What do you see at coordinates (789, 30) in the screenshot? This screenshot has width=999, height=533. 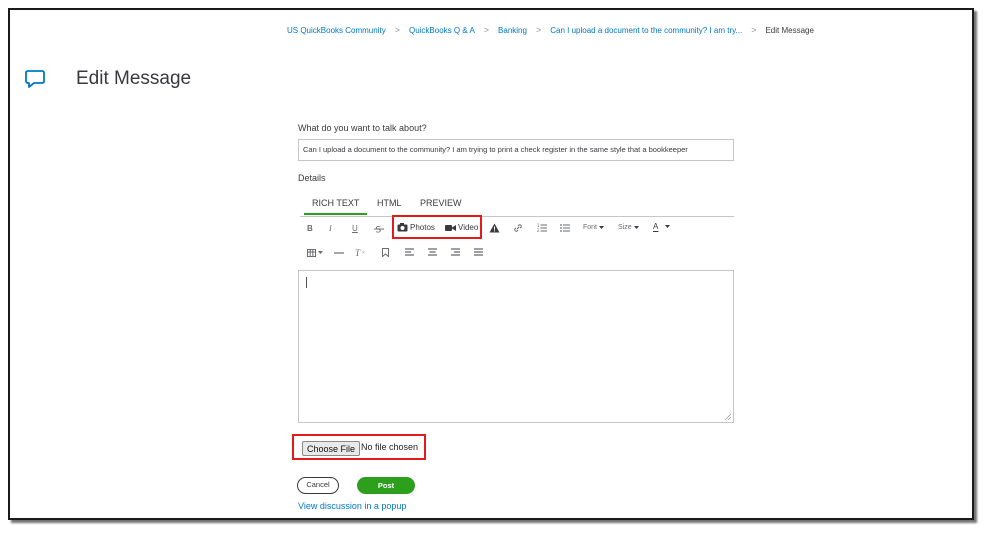 I see `breadcrumb-current: Edit Message` at bounding box center [789, 30].